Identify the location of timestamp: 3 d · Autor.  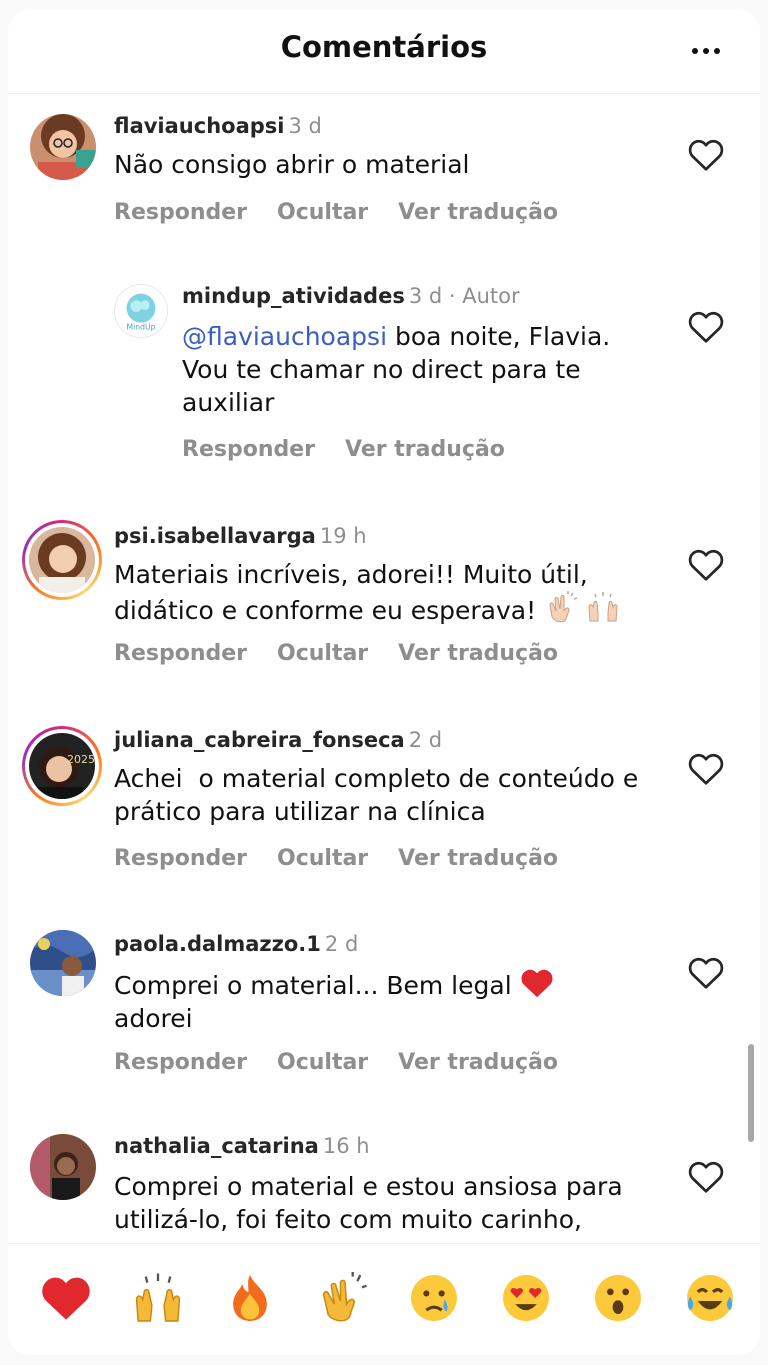
(464, 296).